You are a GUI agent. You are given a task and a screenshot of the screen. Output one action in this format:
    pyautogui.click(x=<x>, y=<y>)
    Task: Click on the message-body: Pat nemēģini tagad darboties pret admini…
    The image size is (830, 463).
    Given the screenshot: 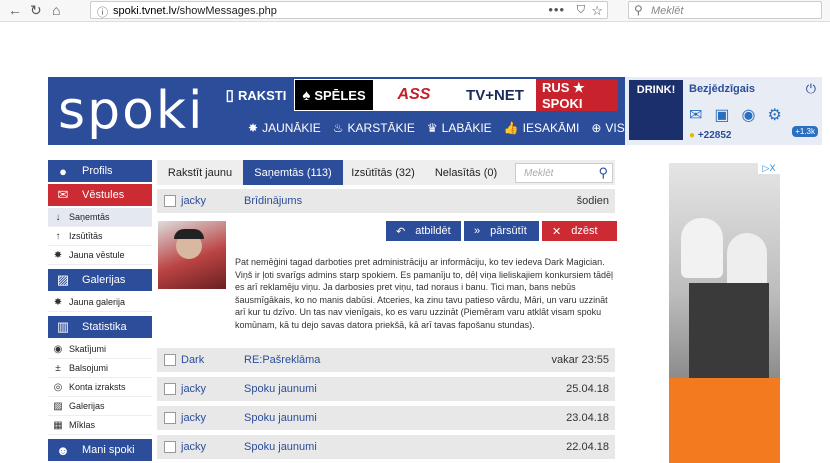 What is the action you would take?
    pyautogui.click(x=424, y=293)
    